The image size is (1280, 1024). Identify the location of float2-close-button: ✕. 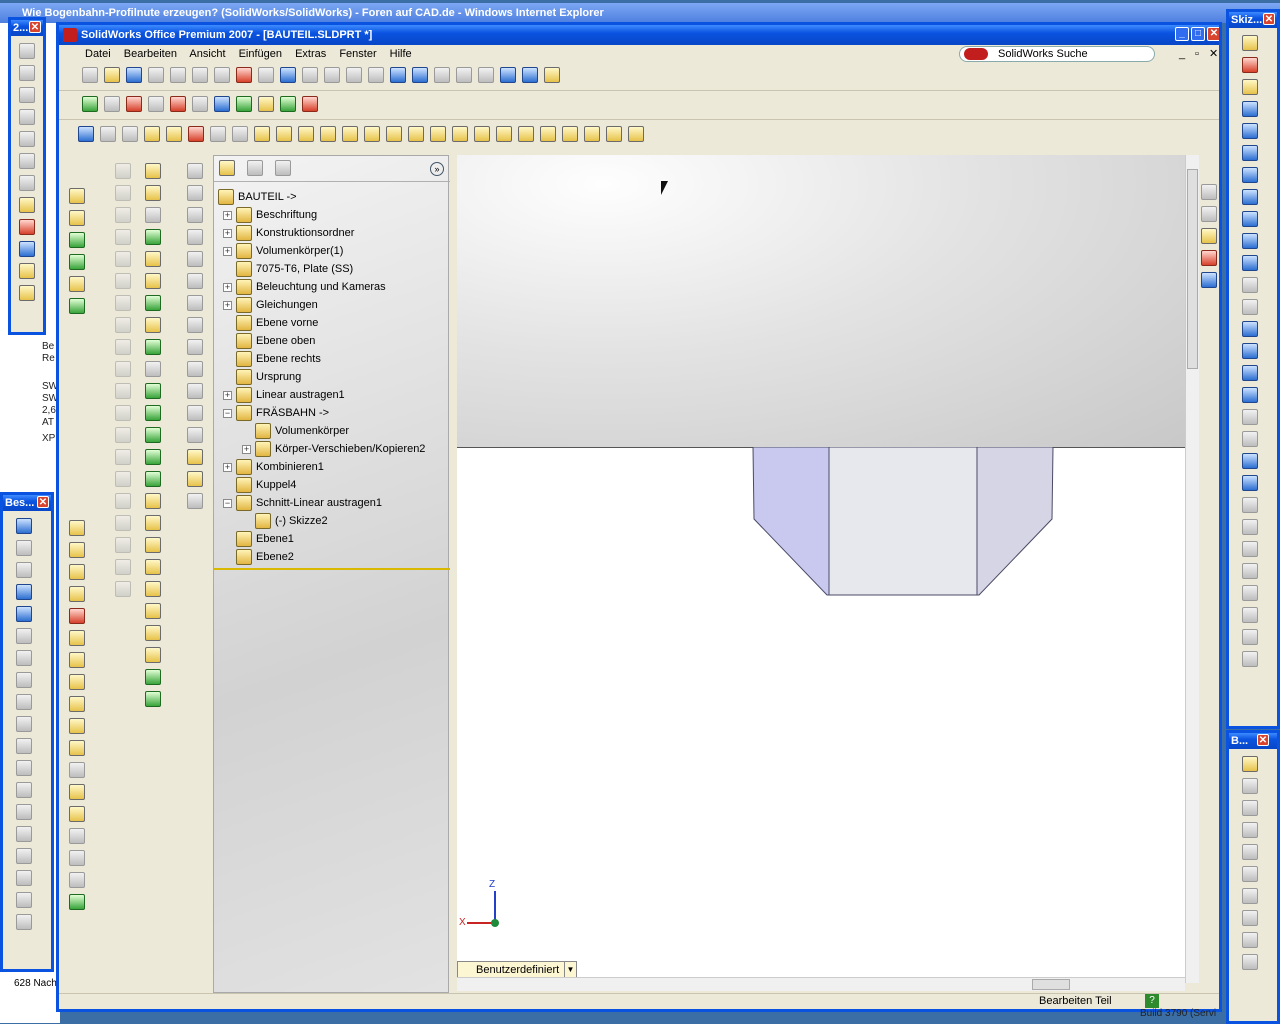
(43, 502).